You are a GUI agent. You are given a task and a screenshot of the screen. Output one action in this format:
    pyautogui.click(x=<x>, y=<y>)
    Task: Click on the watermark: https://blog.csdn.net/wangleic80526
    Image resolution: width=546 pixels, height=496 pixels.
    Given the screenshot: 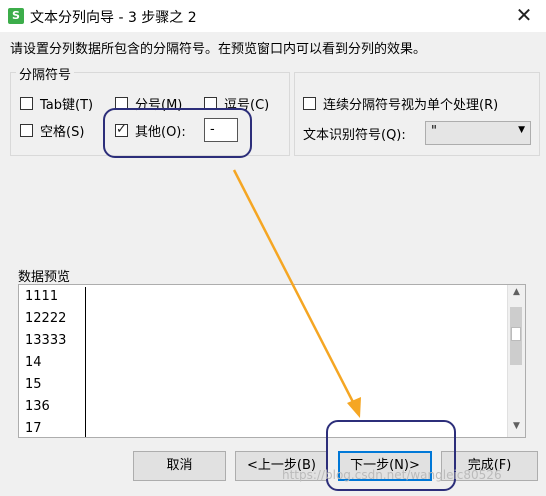 What is the action you would take?
    pyautogui.click(x=392, y=475)
    